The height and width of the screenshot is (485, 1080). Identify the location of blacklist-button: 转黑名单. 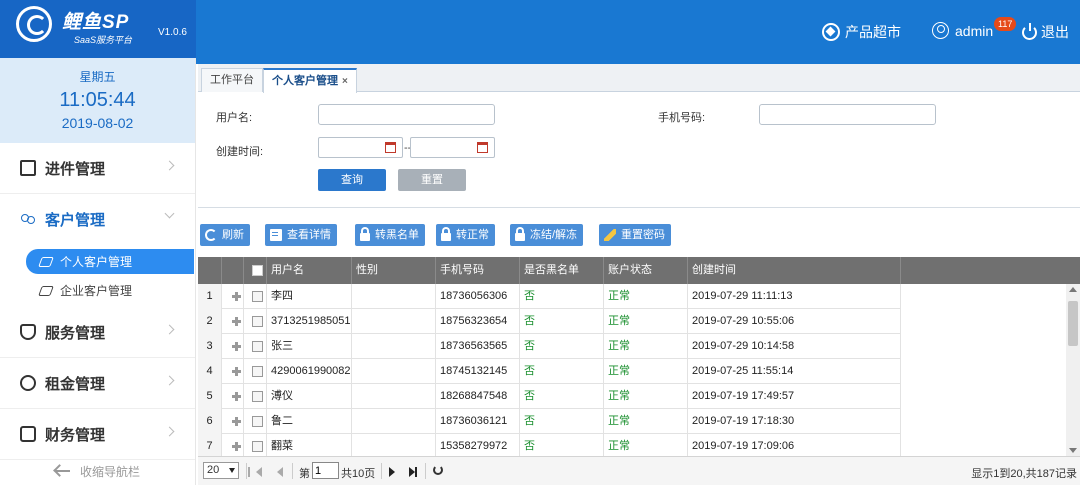
(390, 235).